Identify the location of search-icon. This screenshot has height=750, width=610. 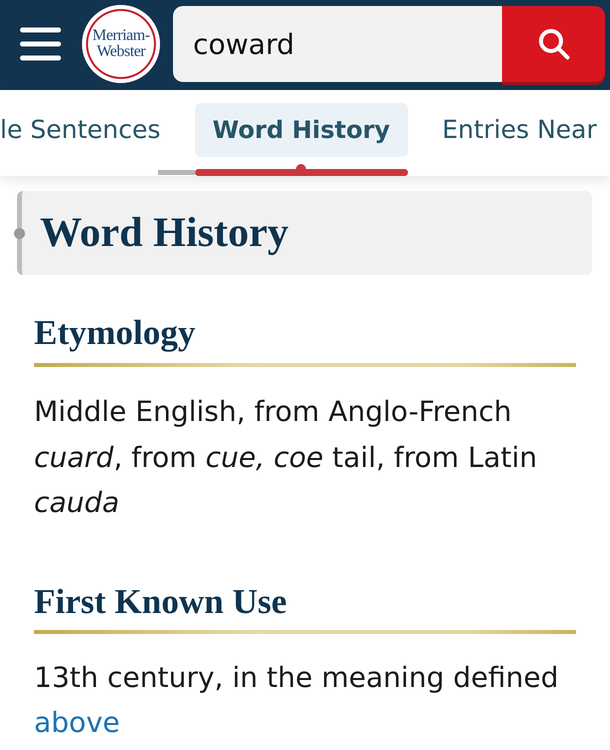
(554, 44).